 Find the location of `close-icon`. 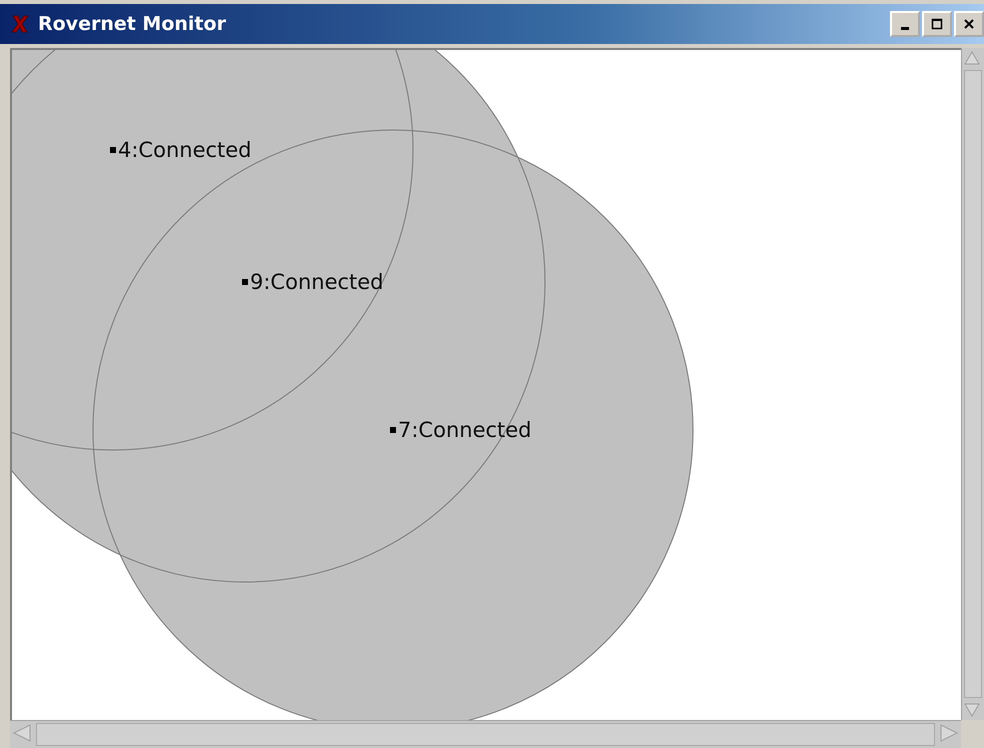

close-icon is located at coordinates (969, 24).